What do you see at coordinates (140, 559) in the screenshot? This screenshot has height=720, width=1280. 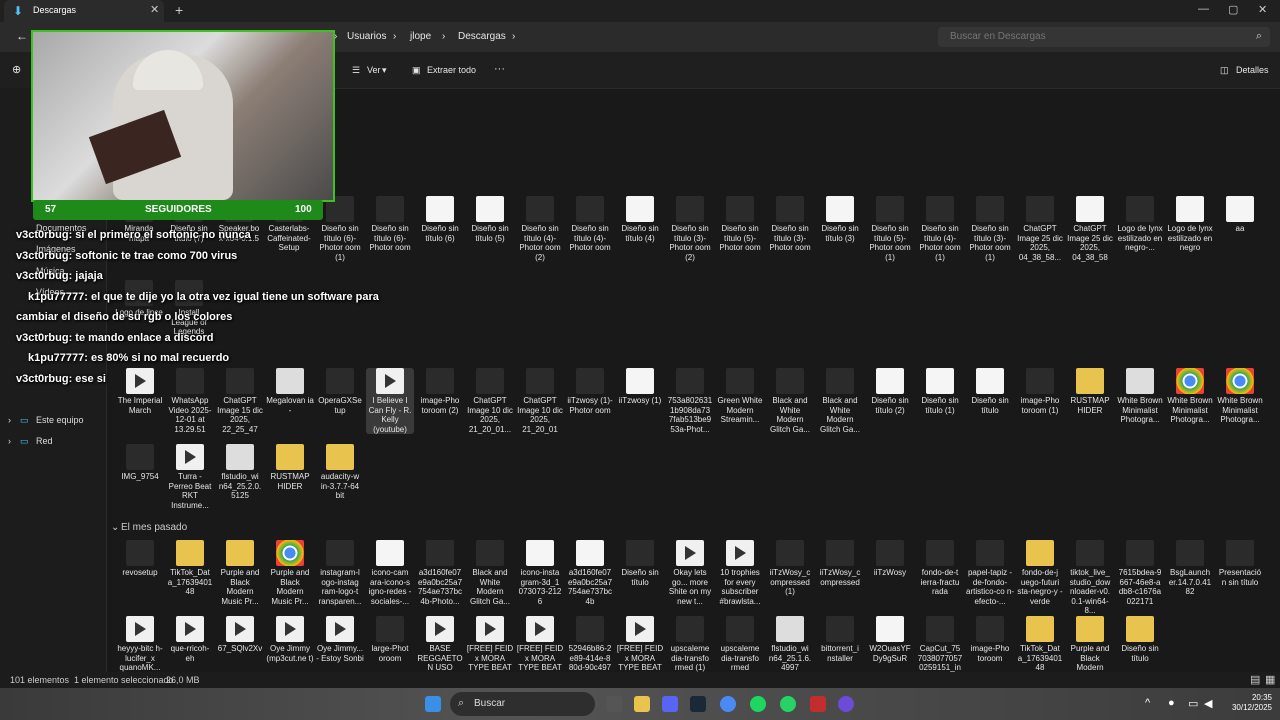 I see `file-item: revosetup` at bounding box center [140, 559].